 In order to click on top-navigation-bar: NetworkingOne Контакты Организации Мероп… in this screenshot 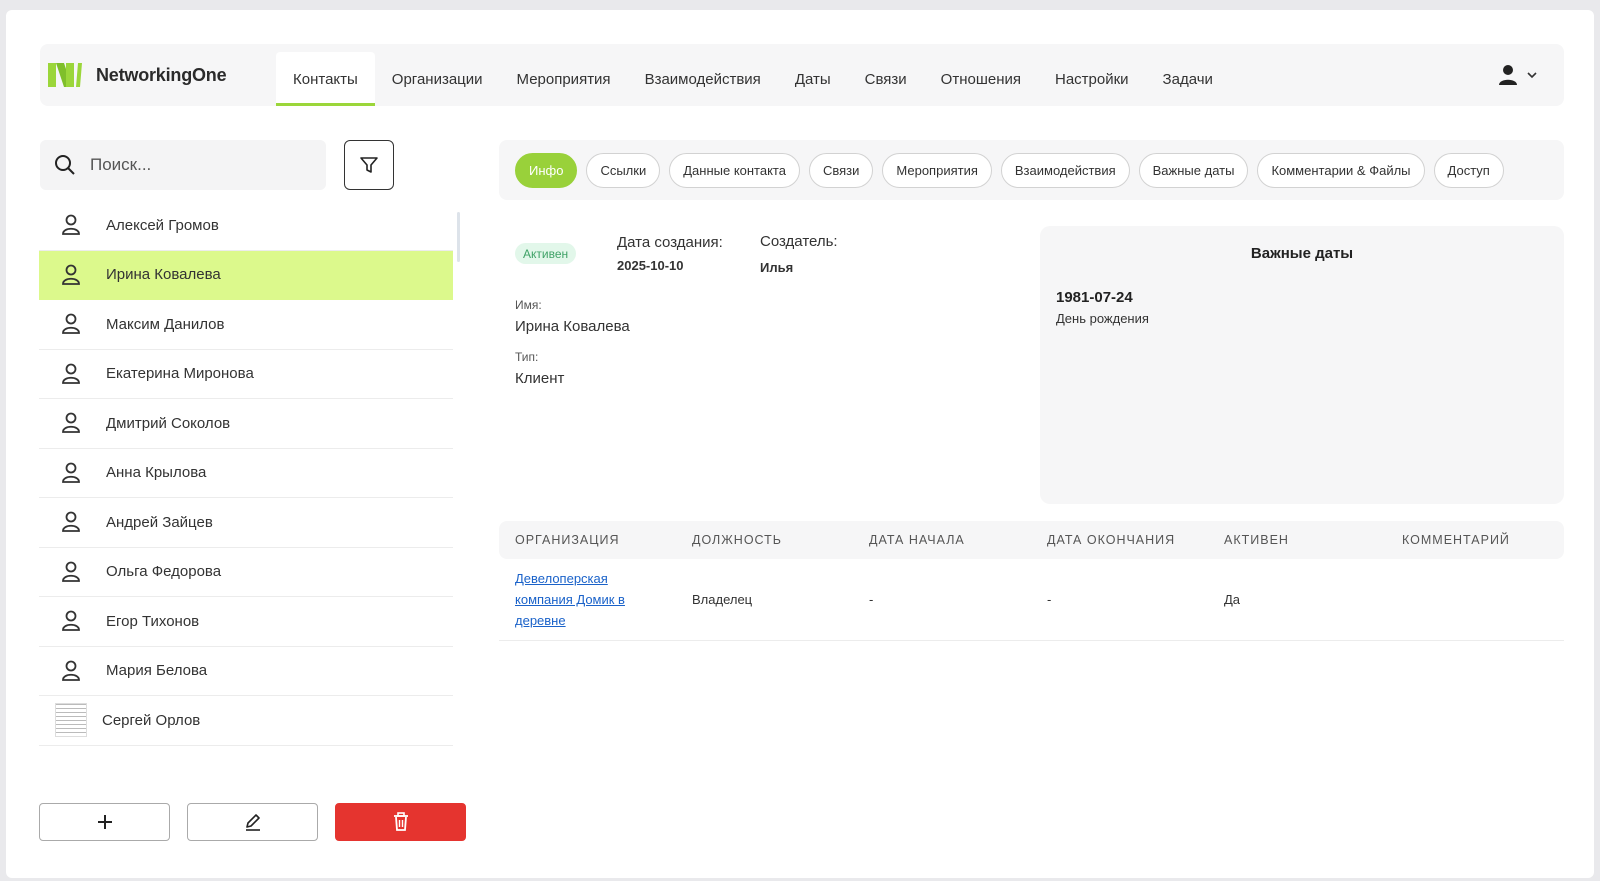, I will do `click(802, 75)`.